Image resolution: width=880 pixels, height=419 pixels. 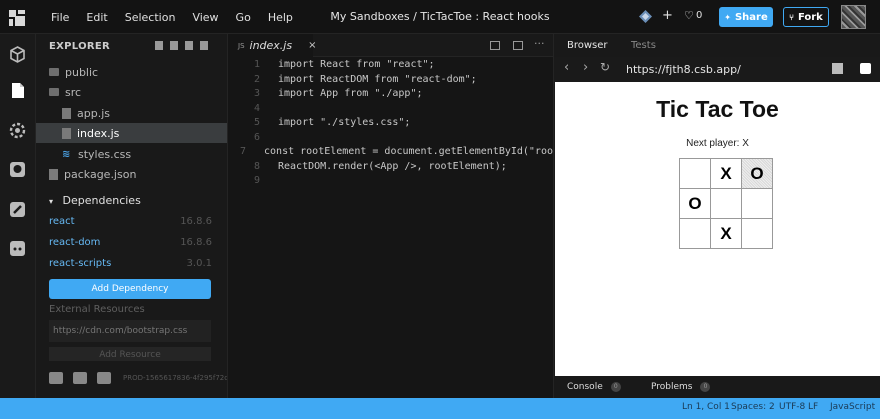 What do you see at coordinates (853, 17) in the screenshot?
I see `avatar` at bounding box center [853, 17].